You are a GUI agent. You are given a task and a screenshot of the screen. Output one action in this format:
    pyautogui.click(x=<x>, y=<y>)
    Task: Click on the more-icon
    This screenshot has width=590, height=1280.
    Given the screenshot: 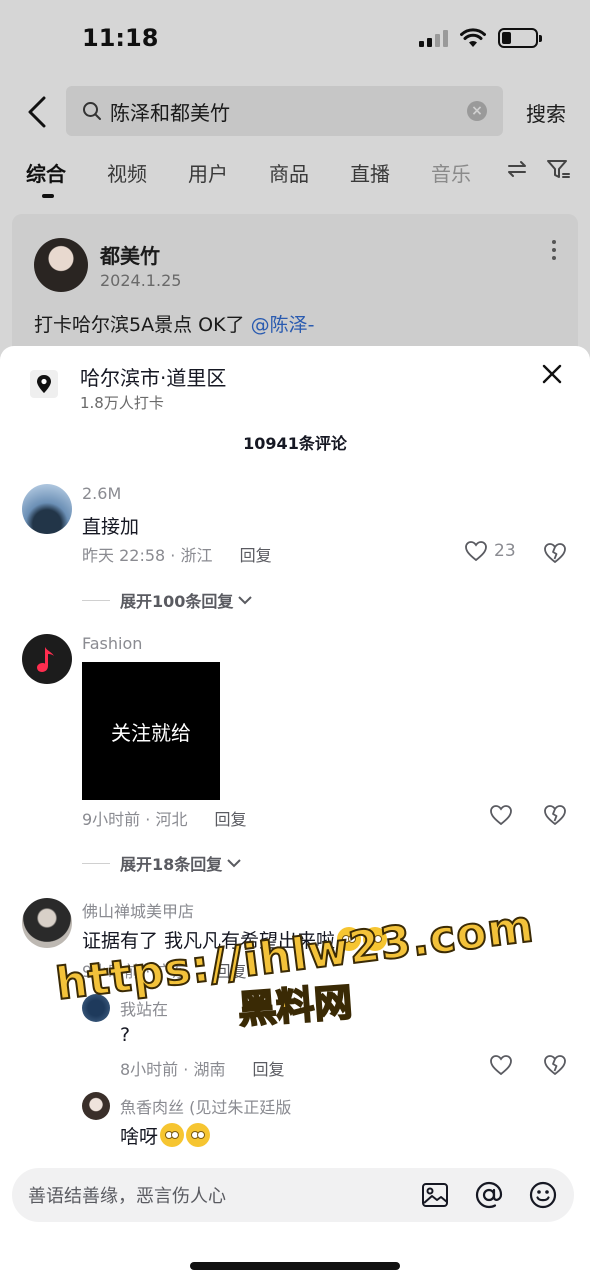 What is the action you would take?
    pyautogui.click(x=554, y=250)
    